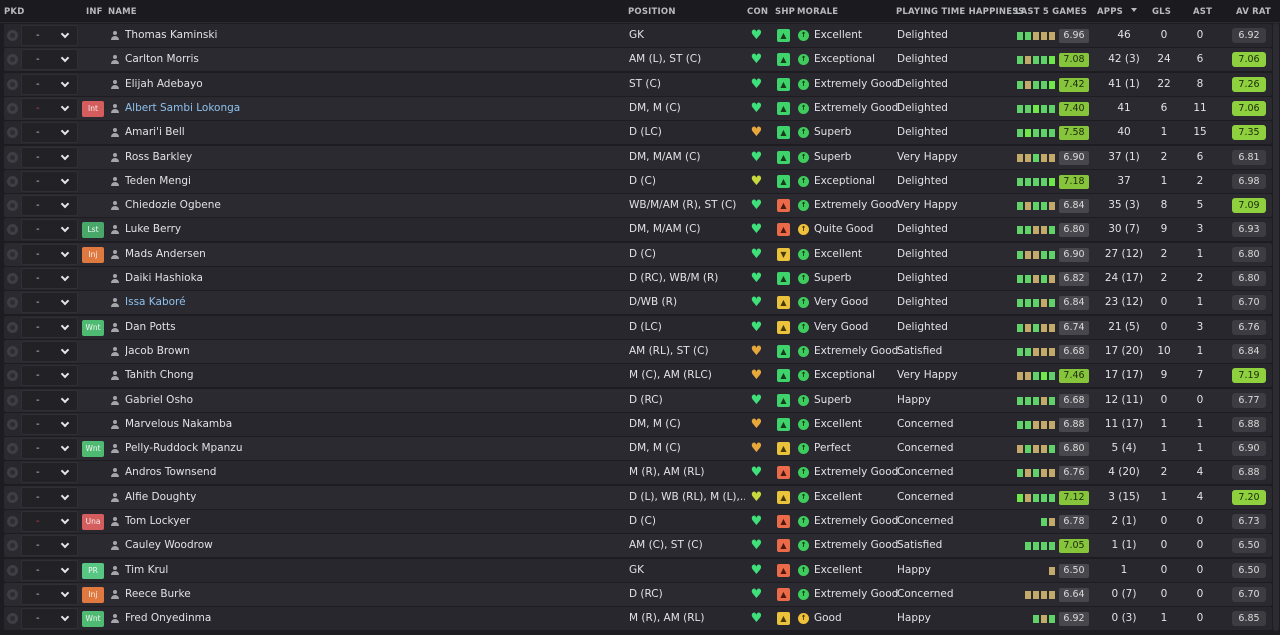 The width and height of the screenshot is (1280, 635). Describe the element at coordinates (1161, 12) in the screenshot. I see `col-gls: GLS` at that location.